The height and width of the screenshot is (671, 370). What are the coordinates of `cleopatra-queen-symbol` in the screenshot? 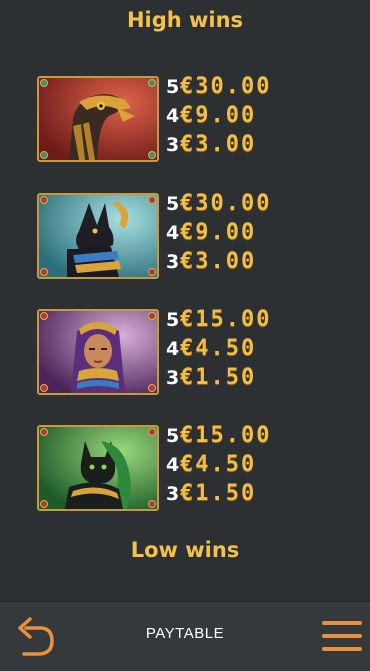 It's located at (98, 352).